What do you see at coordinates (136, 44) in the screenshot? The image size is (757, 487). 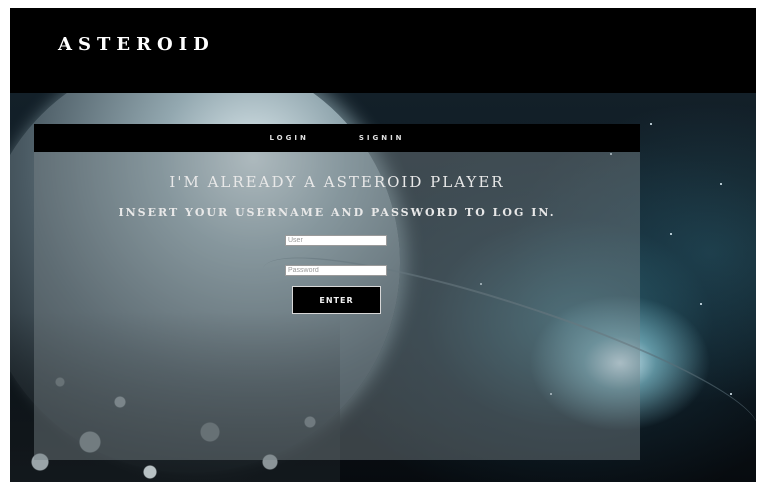 I see `brand-logo: ASTEROID` at bounding box center [136, 44].